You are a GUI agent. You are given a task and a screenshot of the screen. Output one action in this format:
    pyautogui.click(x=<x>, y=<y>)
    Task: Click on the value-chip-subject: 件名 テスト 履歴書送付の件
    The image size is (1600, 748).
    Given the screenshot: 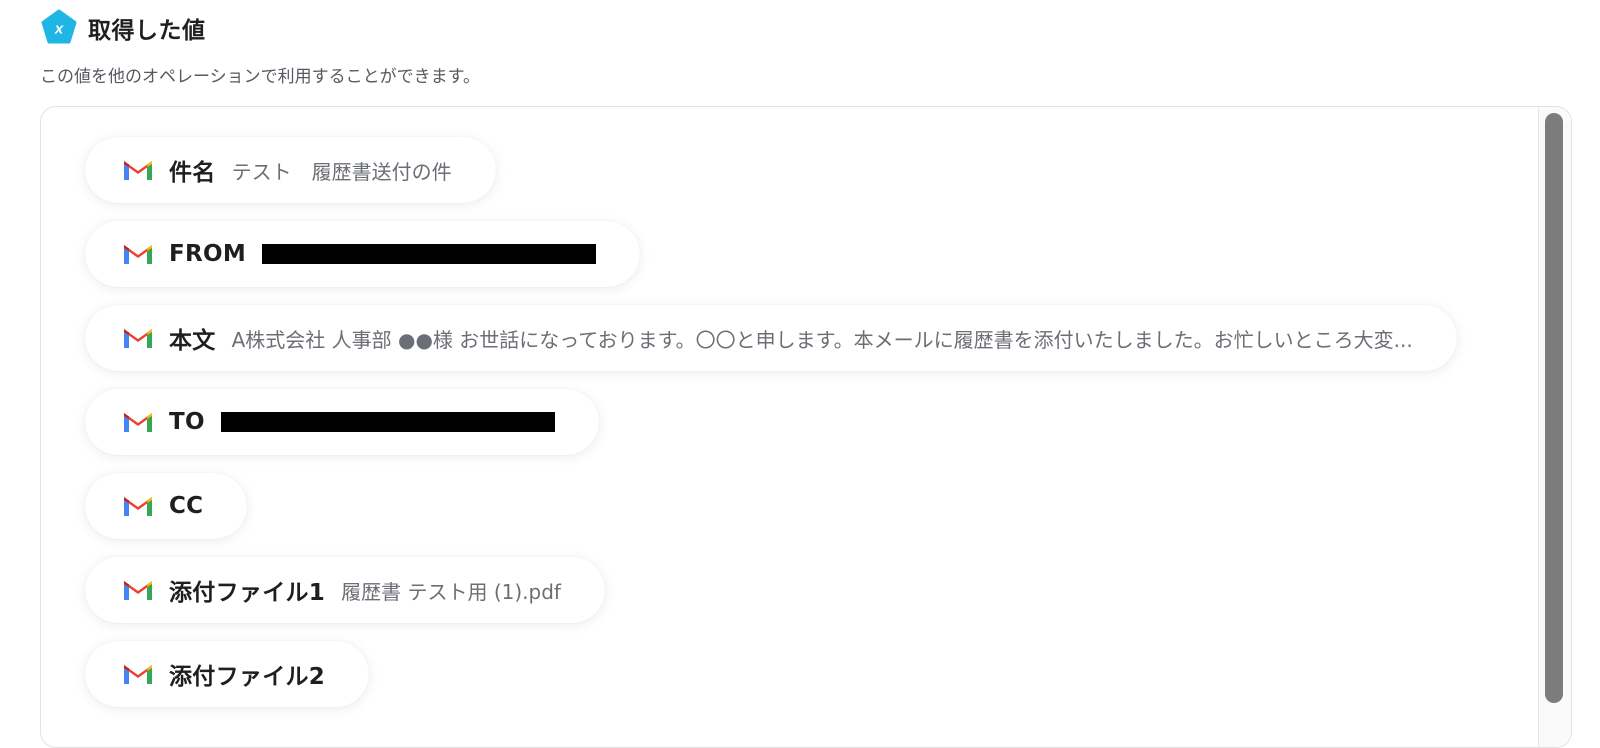 What is the action you would take?
    pyautogui.click(x=290, y=170)
    